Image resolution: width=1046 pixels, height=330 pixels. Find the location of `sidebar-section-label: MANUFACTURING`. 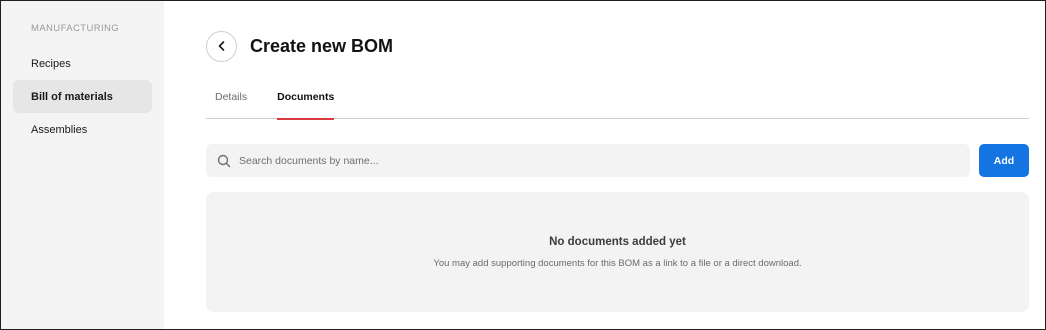

sidebar-section-label: MANUFACTURING is located at coordinates (75, 28).